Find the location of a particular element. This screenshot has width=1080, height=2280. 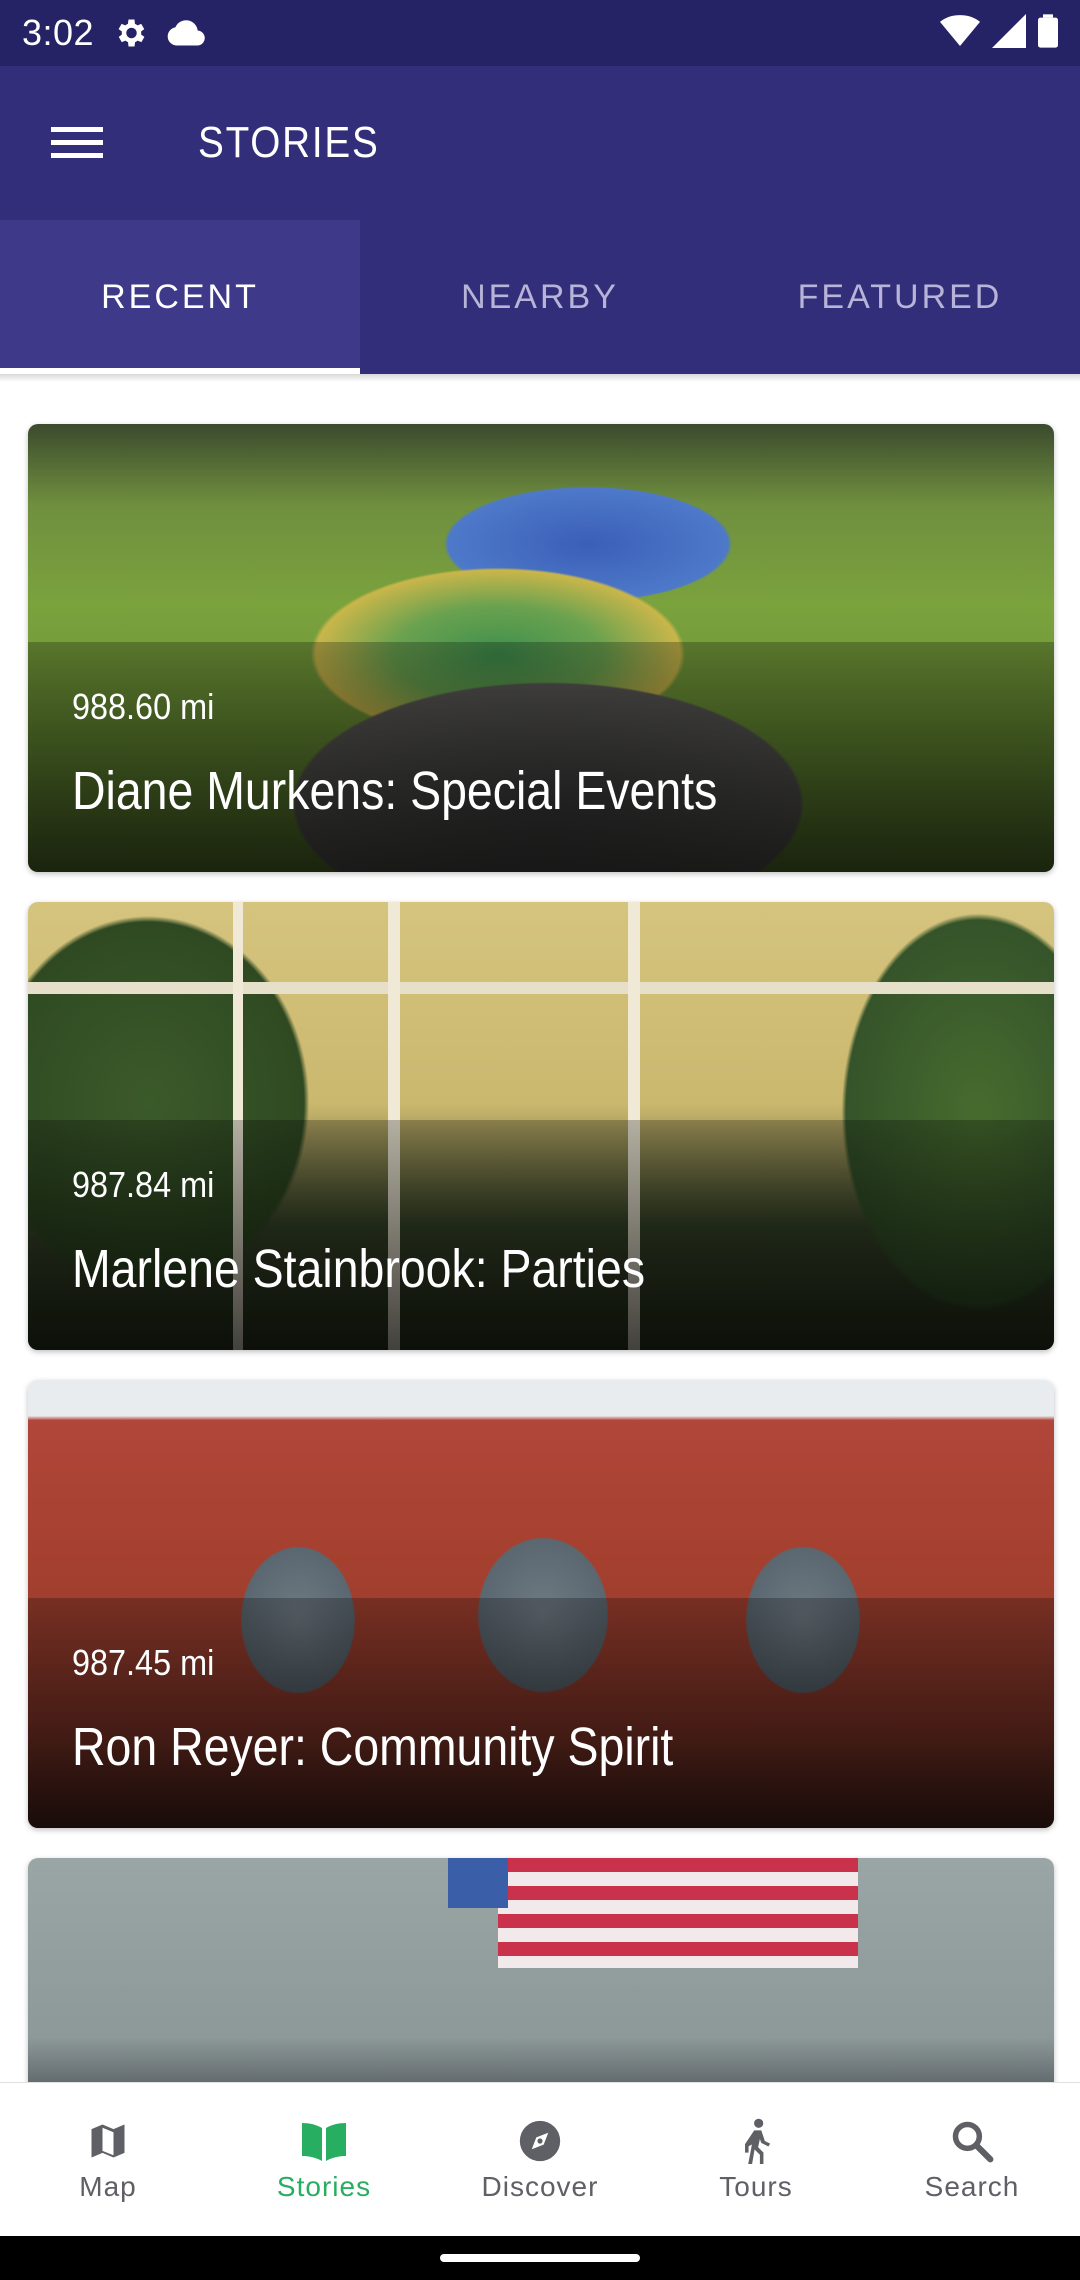

search-icon is located at coordinates (972, 2141).